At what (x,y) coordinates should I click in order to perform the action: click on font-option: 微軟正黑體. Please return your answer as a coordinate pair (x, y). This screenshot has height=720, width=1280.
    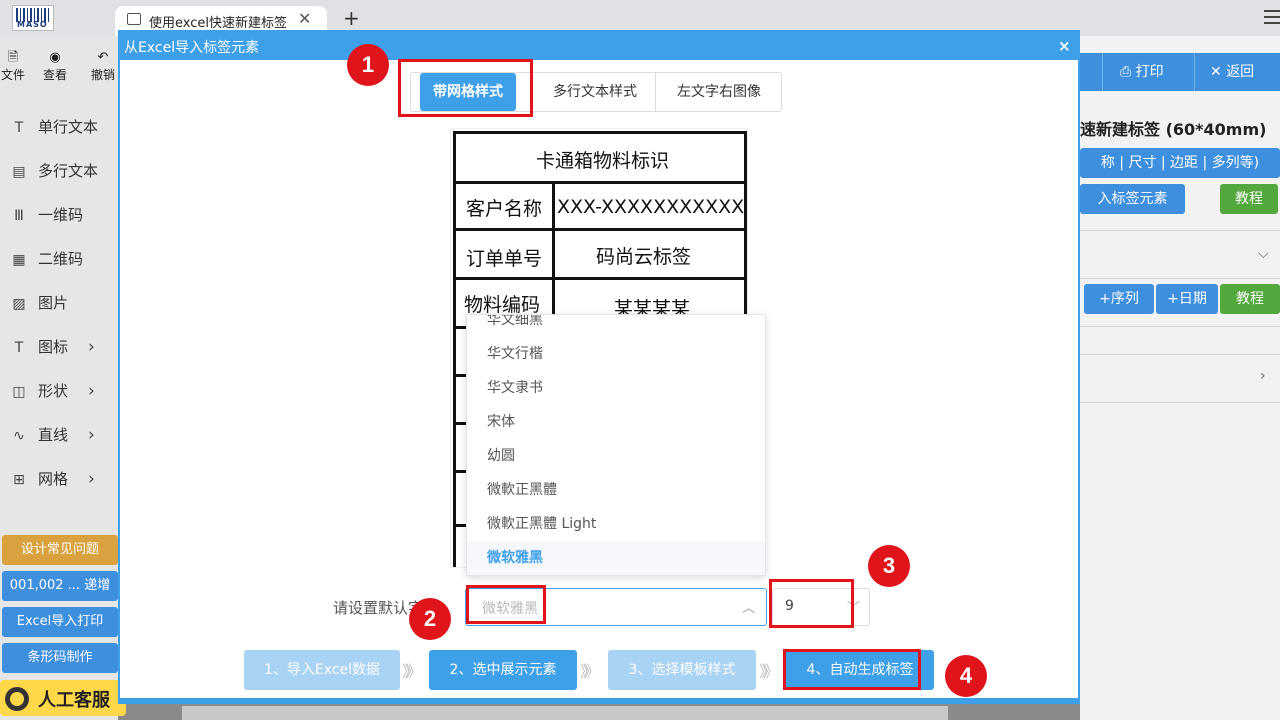
    Looking at the image, I should click on (616, 490).